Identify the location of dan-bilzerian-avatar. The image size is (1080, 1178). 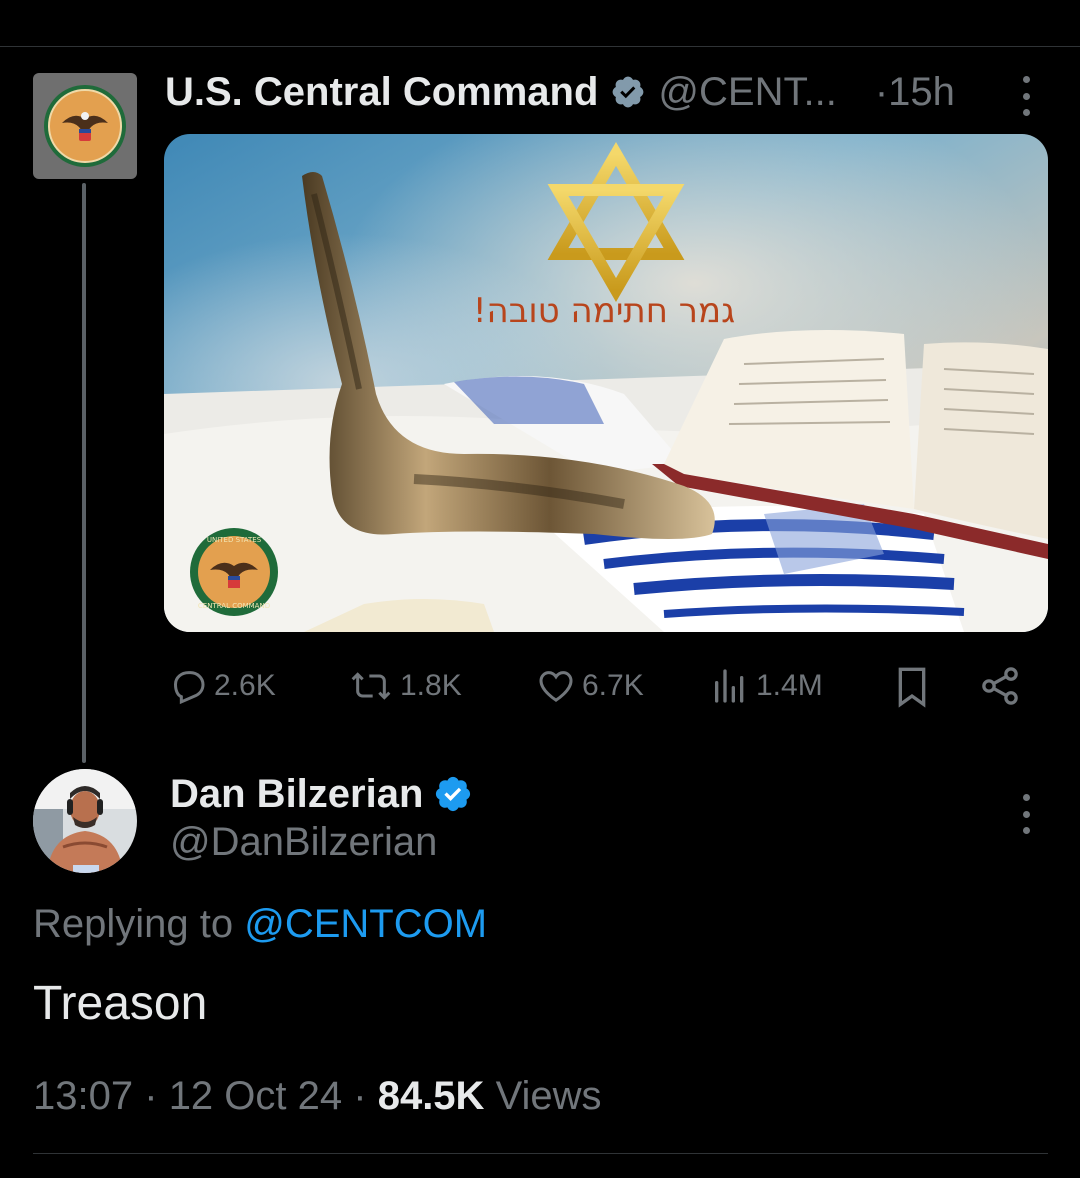
(85, 821).